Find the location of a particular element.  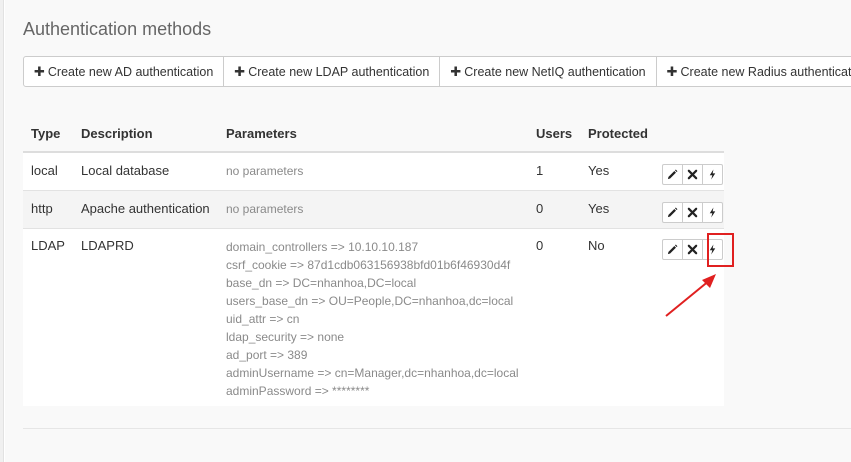

cell-type: http is located at coordinates (48, 208).